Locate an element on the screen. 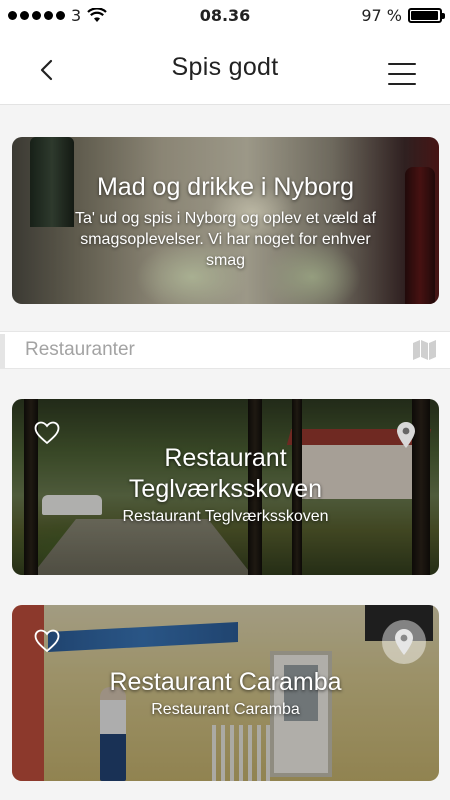 The width and height of the screenshot is (450, 800). battery-icon is located at coordinates (426, 15).